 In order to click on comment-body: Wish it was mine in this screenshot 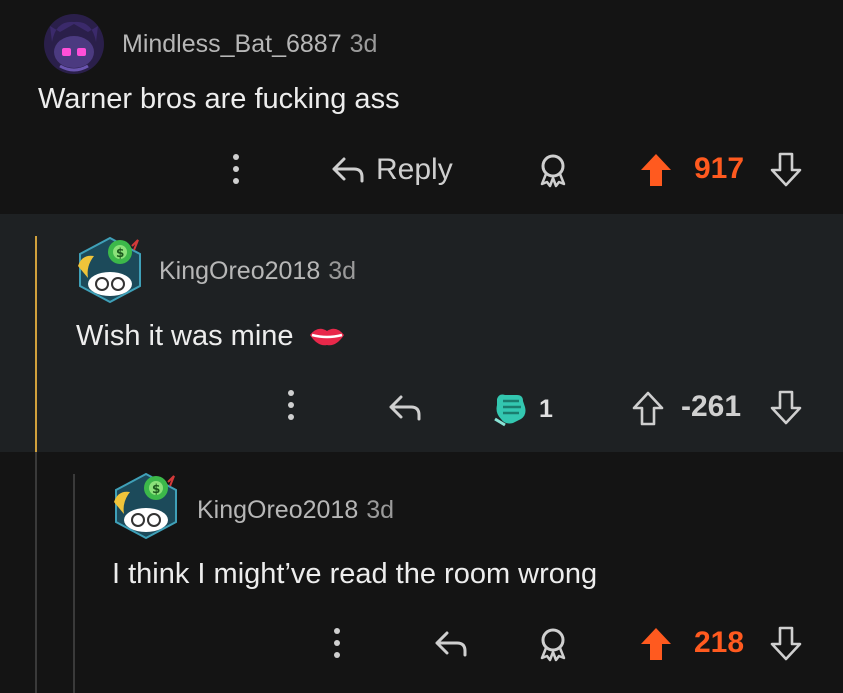, I will do `click(211, 336)`.